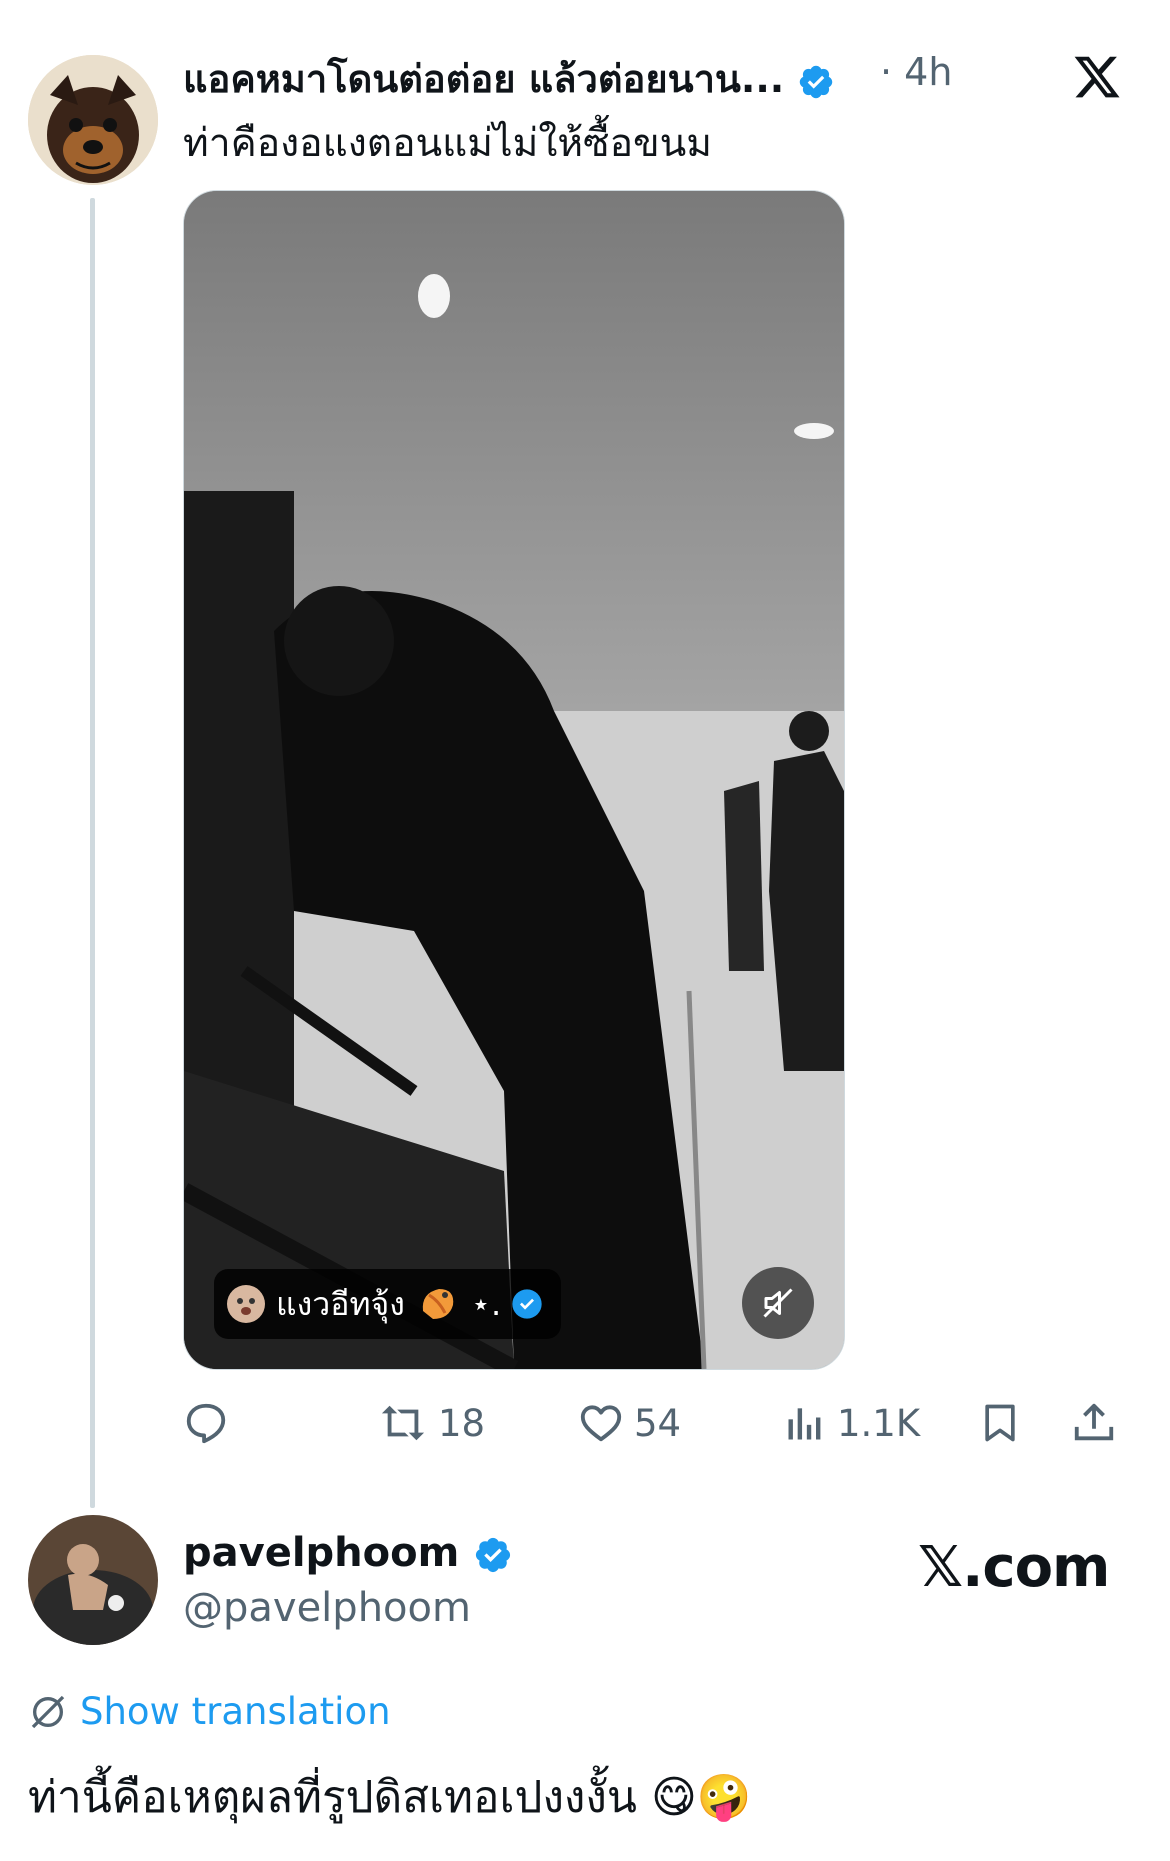 The height and width of the screenshot is (1861, 1170). I want to click on reply-icon, so click(206, 1423).